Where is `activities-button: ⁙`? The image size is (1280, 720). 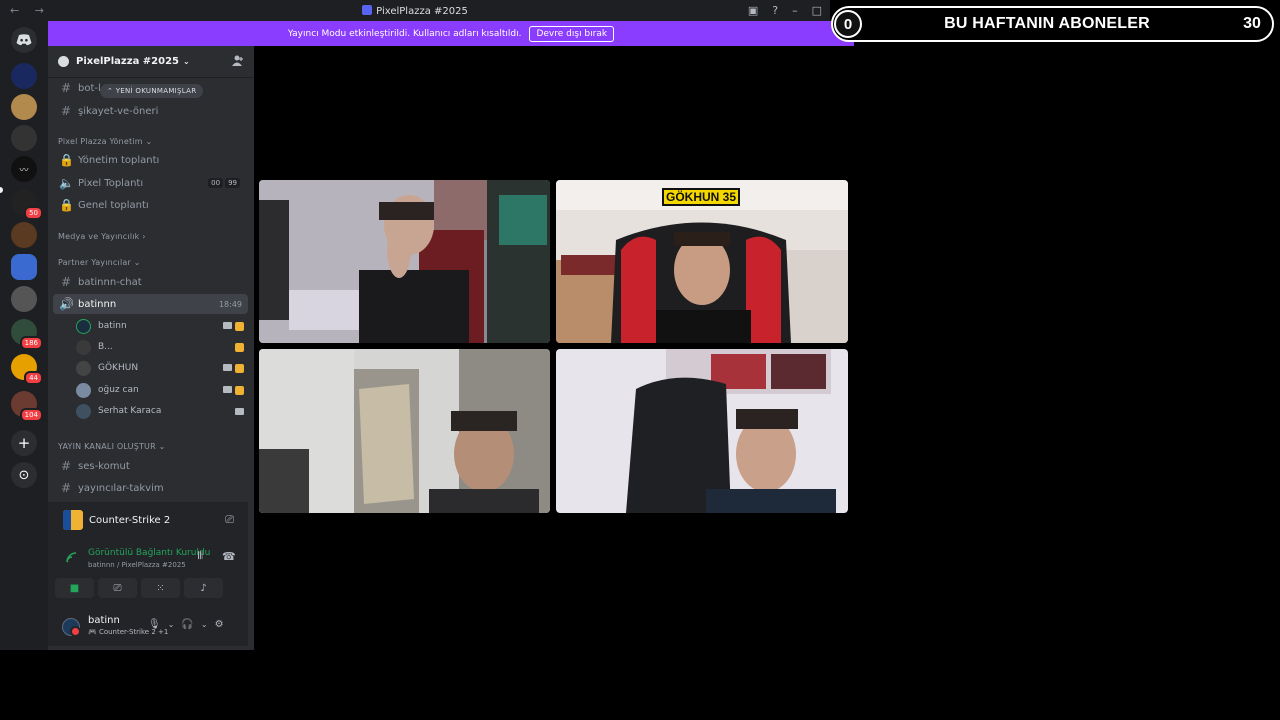
activities-button: ⁙ is located at coordinates (160, 588).